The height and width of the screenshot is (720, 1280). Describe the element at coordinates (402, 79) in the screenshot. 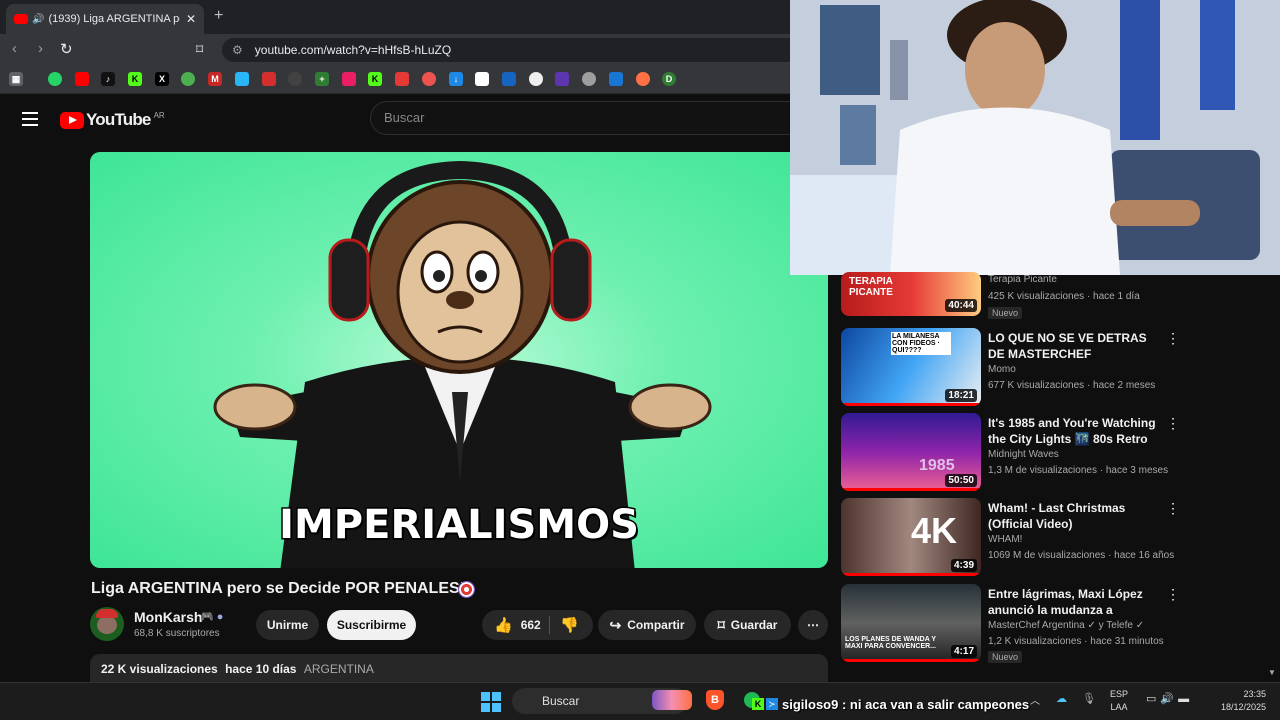

I see `download-red-icon` at that location.